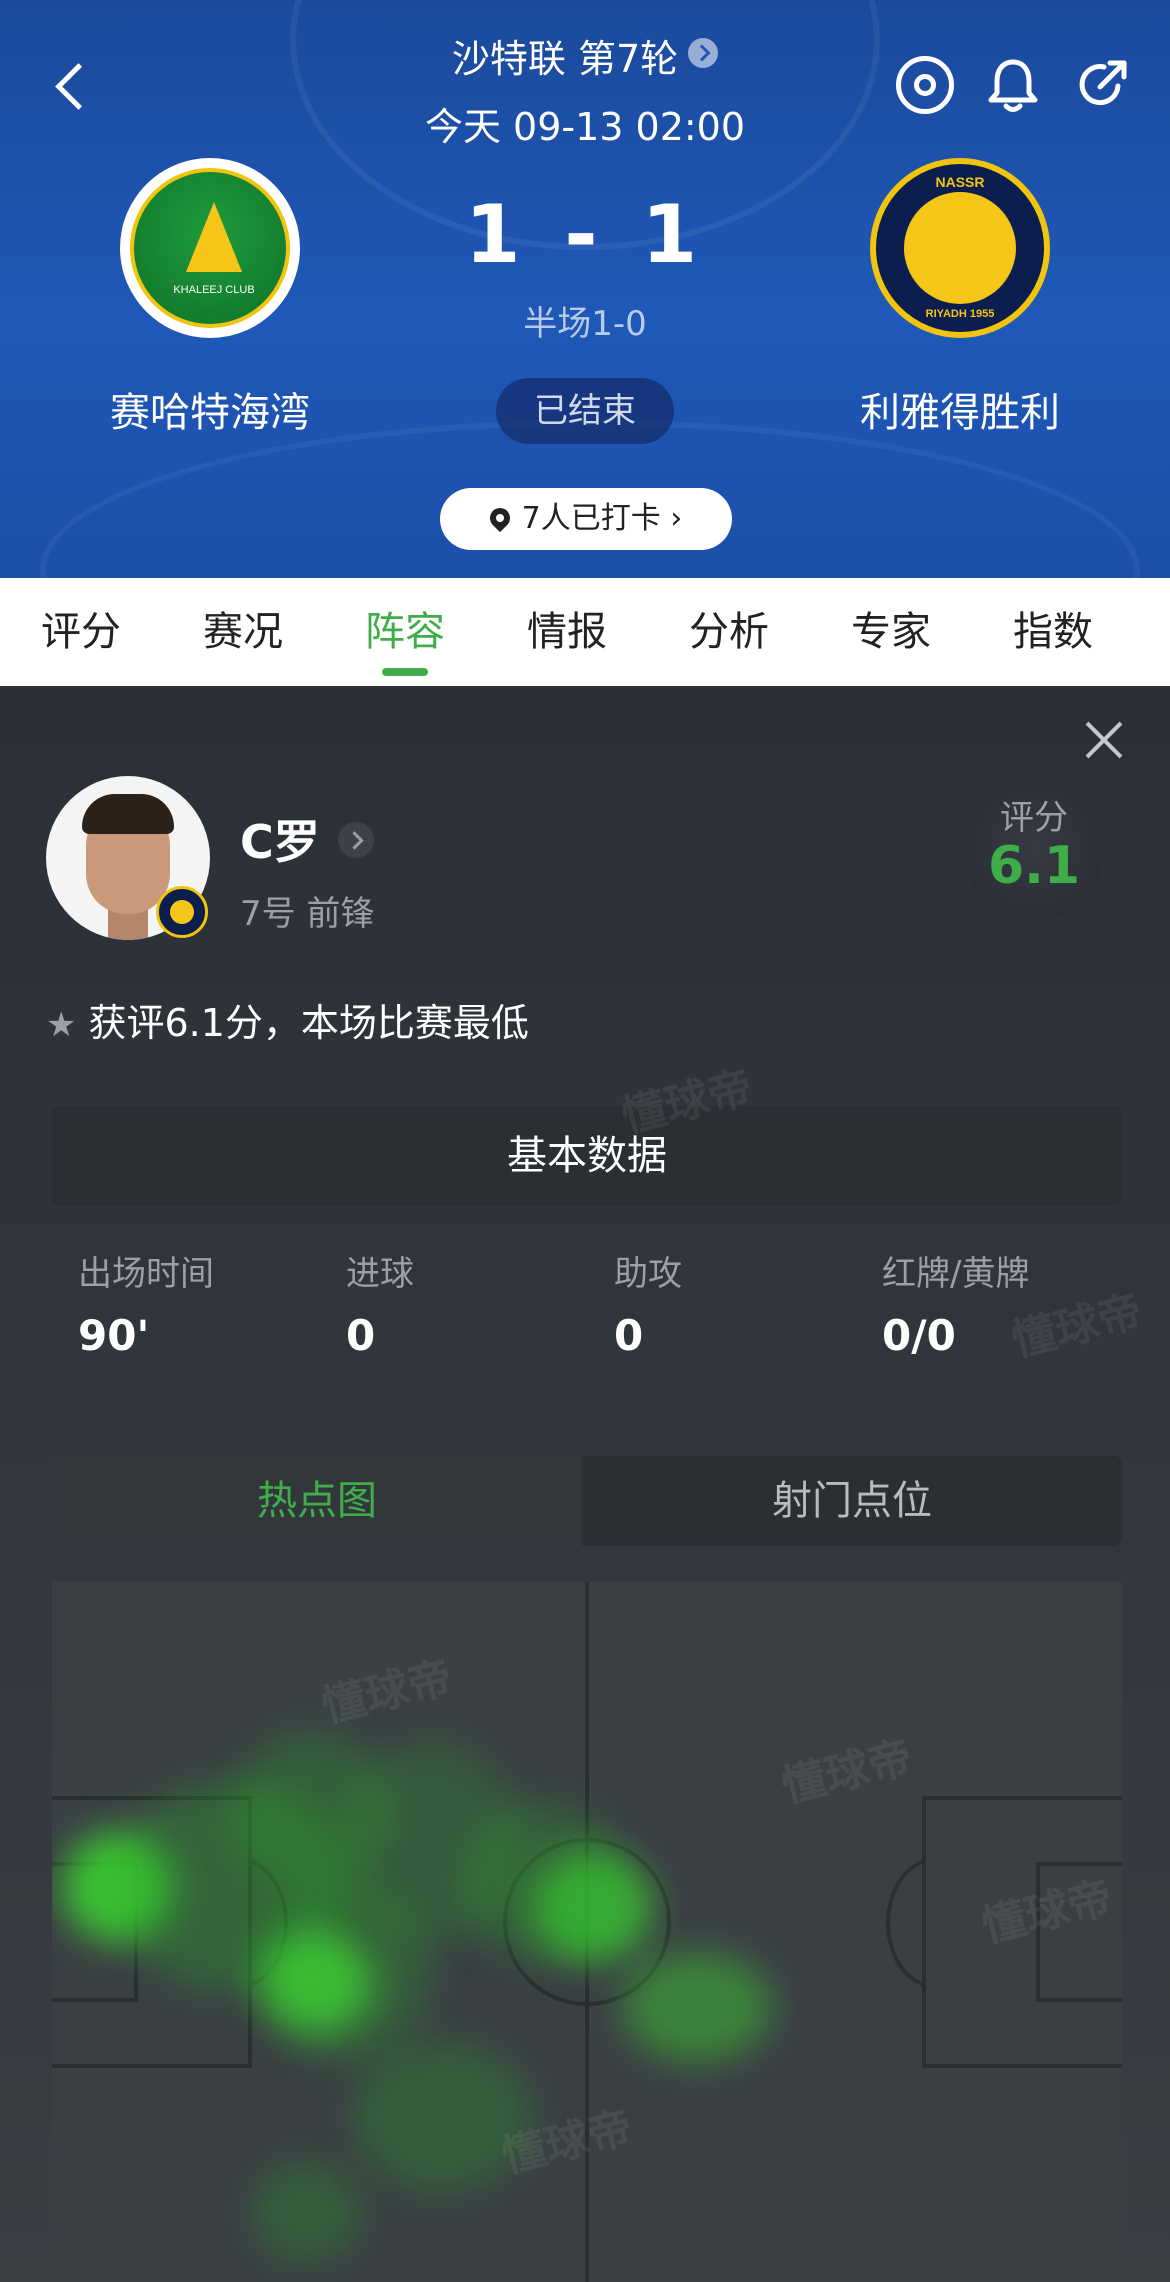 The width and height of the screenshot is (1170, 2282). What do you see at coordinates (114, 1335) in the screenshot?
I see `stat-value: 90'` at bounding box center [114, 1335].